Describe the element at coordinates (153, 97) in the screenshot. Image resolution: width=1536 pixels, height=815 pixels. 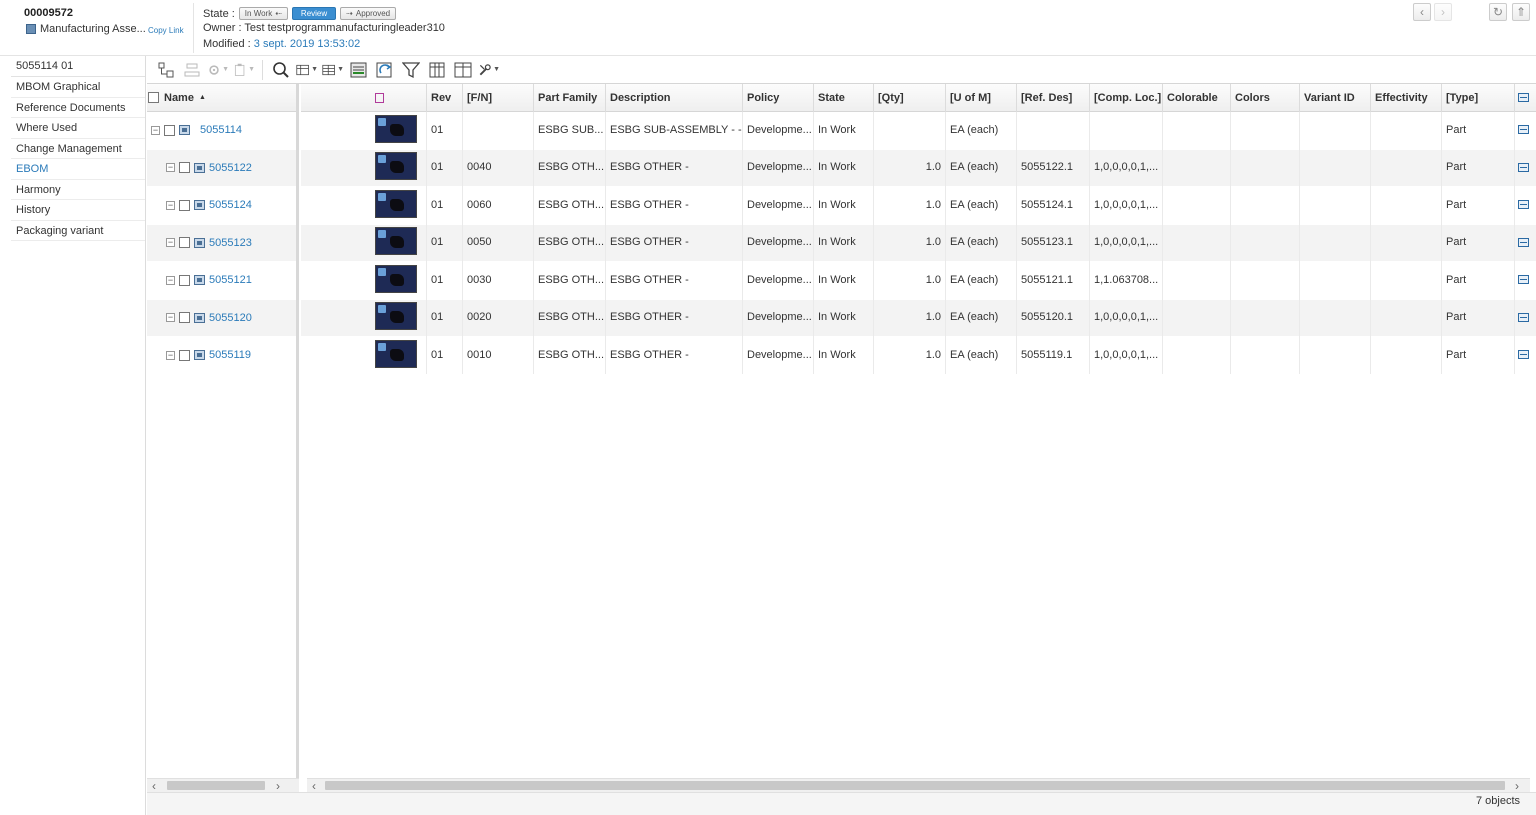
I see `select-all-checkbox` at that location.